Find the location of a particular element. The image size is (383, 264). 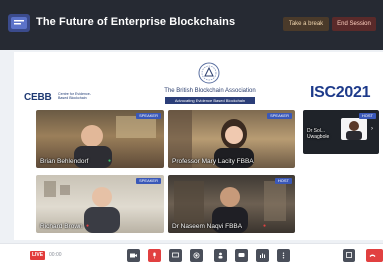

participant-tile: HOST Dr Sol... Uwagbole › is located at coordinates (341, 132).